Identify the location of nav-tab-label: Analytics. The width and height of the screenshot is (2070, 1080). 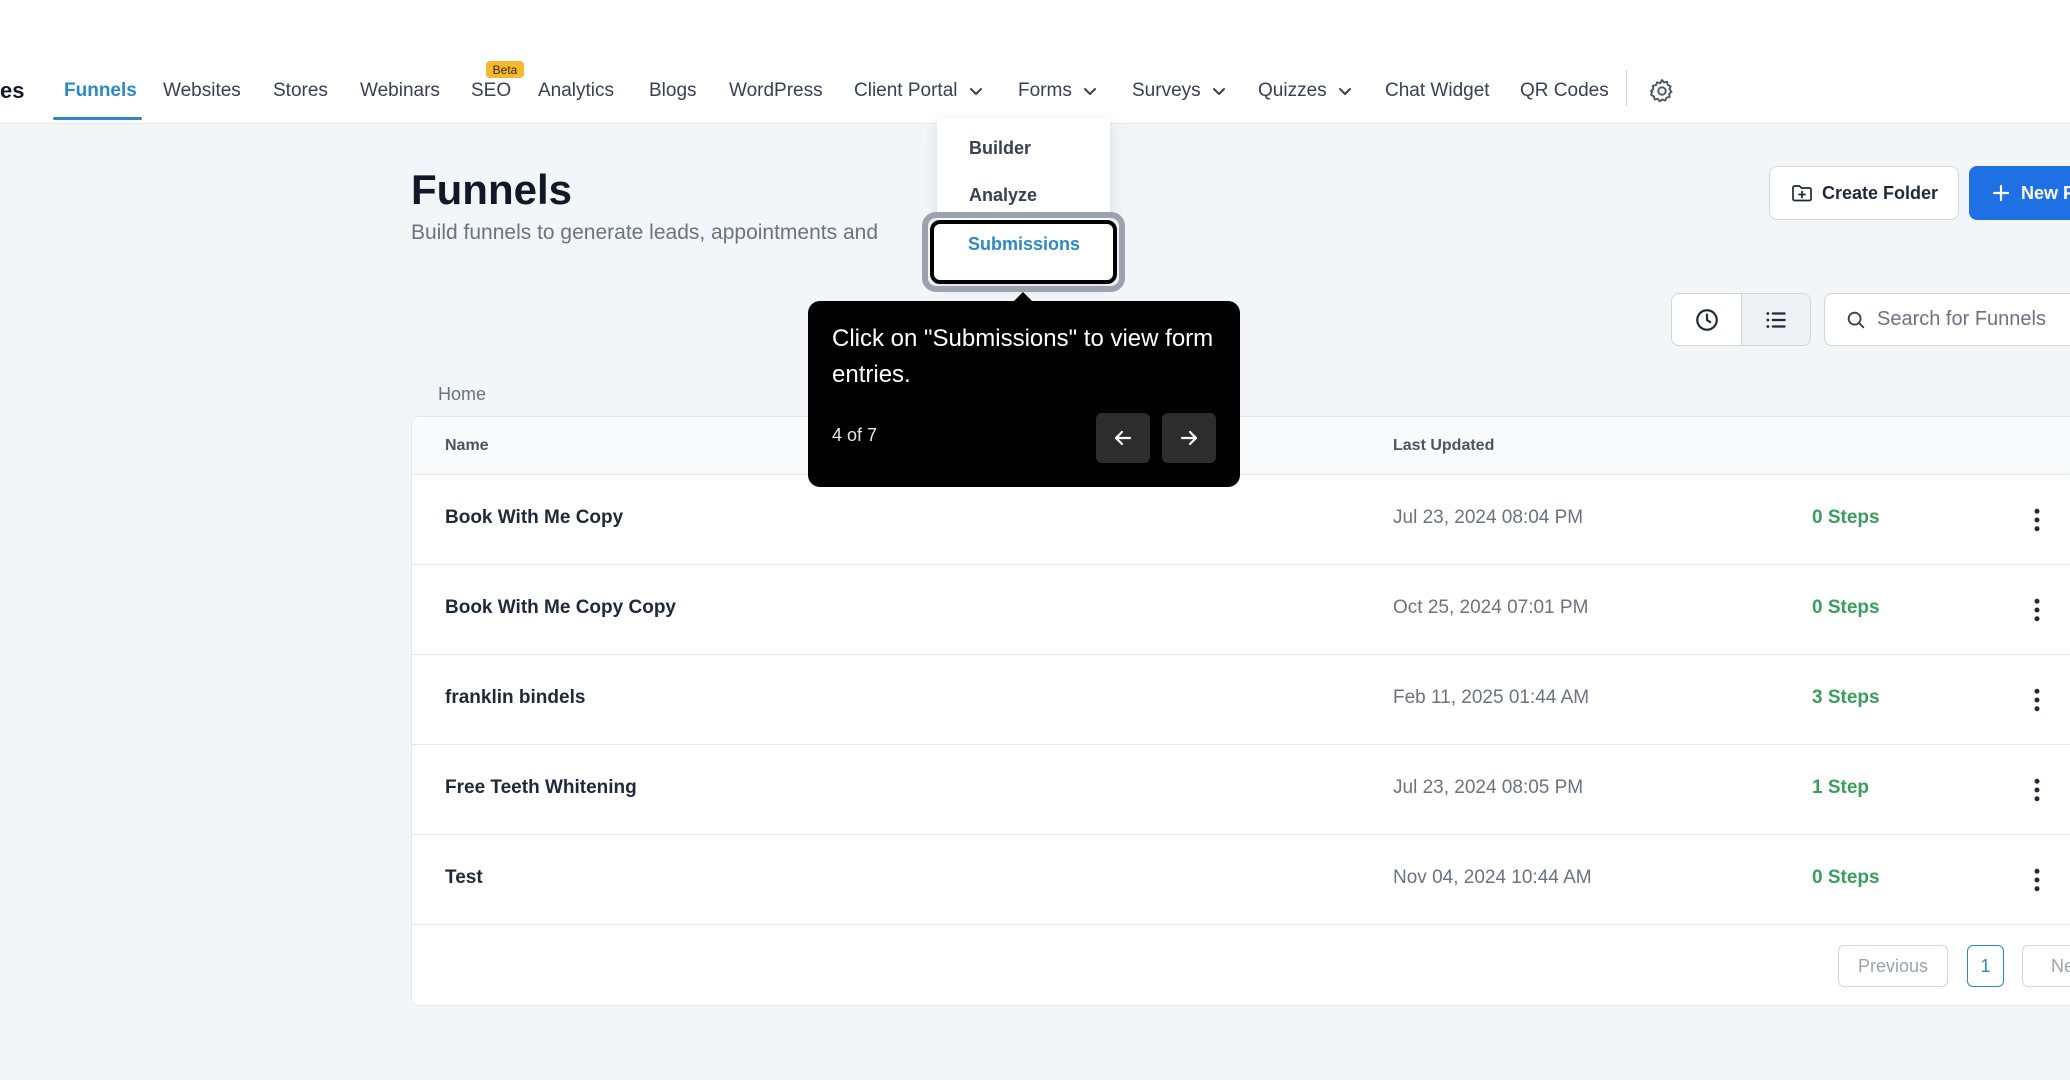
(576, 90).